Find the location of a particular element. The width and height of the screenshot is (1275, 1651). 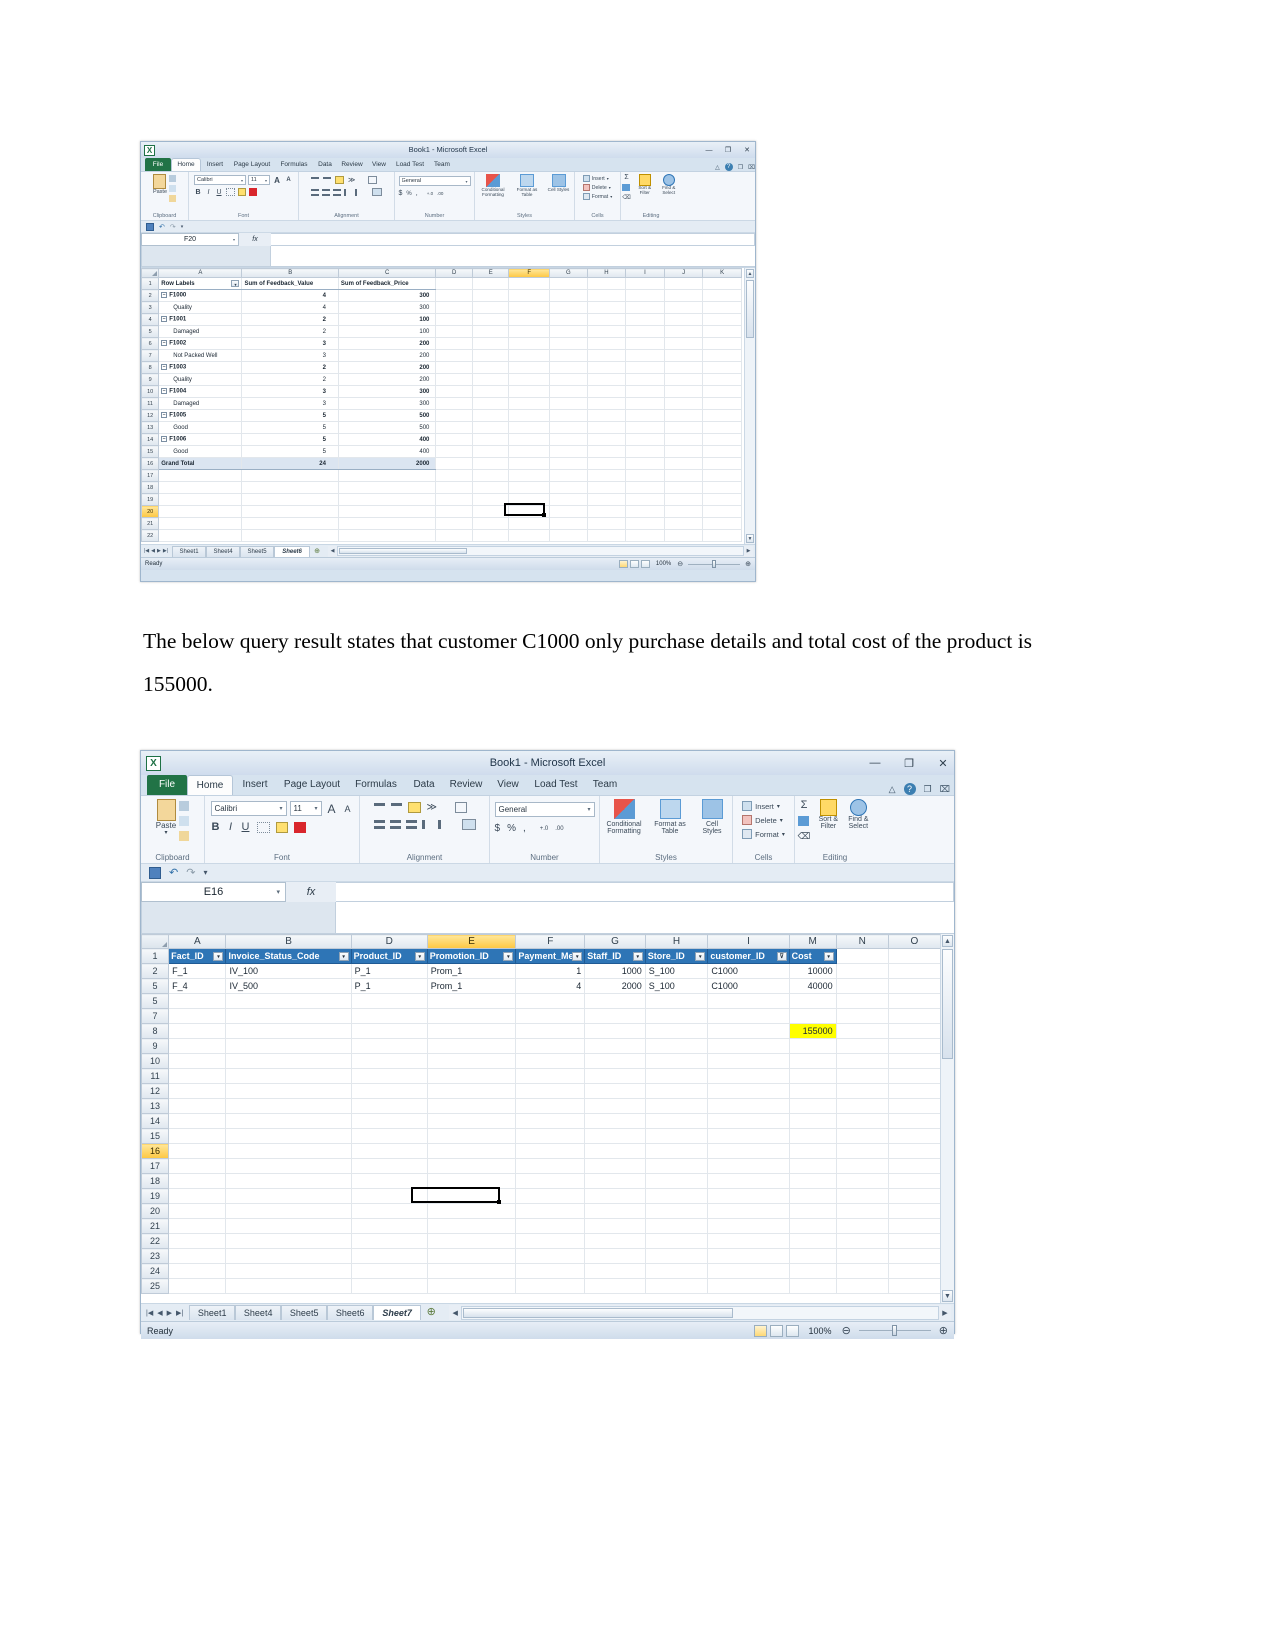

row-header: 22 is located at coordinates (150, 535).